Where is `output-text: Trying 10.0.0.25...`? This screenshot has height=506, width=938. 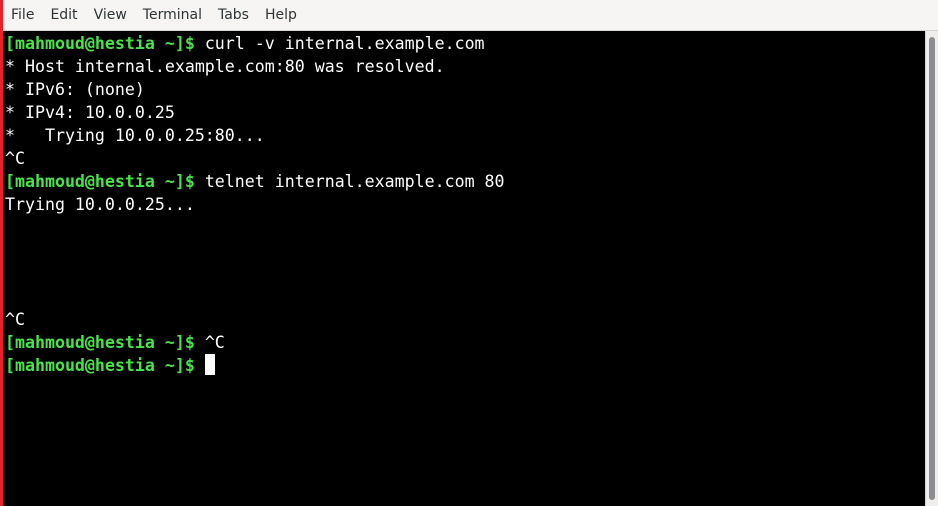
output-text: Trying 10.0.0.25... is located at coordinates (100, 204).